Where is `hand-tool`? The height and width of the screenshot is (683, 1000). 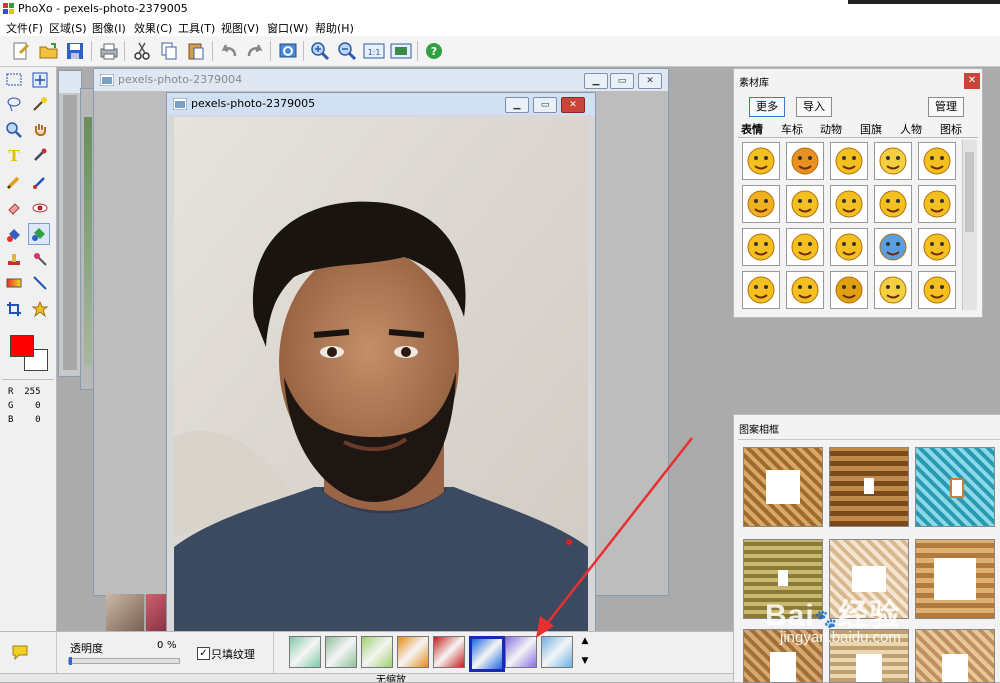
hand-tool is located at coordinates (40, 130).